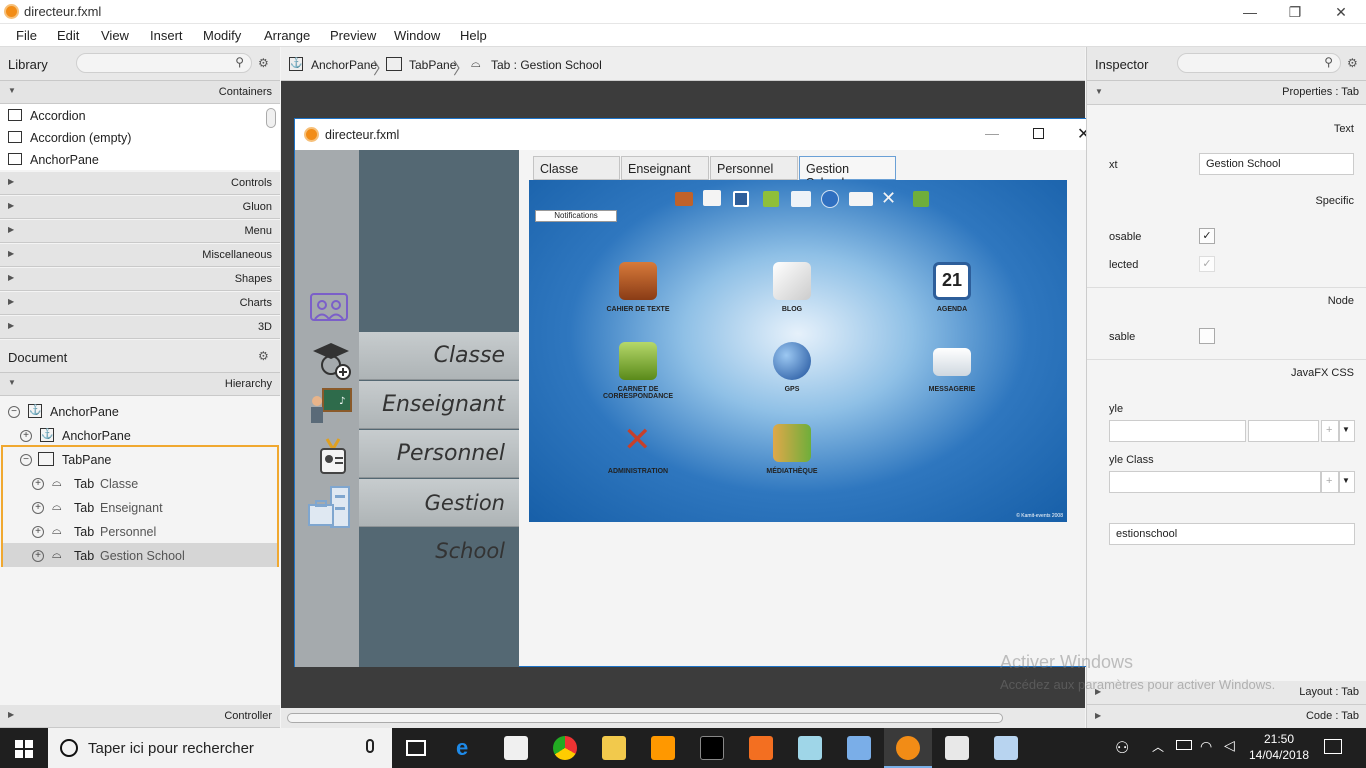 The width and height of the screenshot is (1366, 768). Describe the element at coordinates (1184, 745) in the screenshot. I see `battery-icon` at that location.